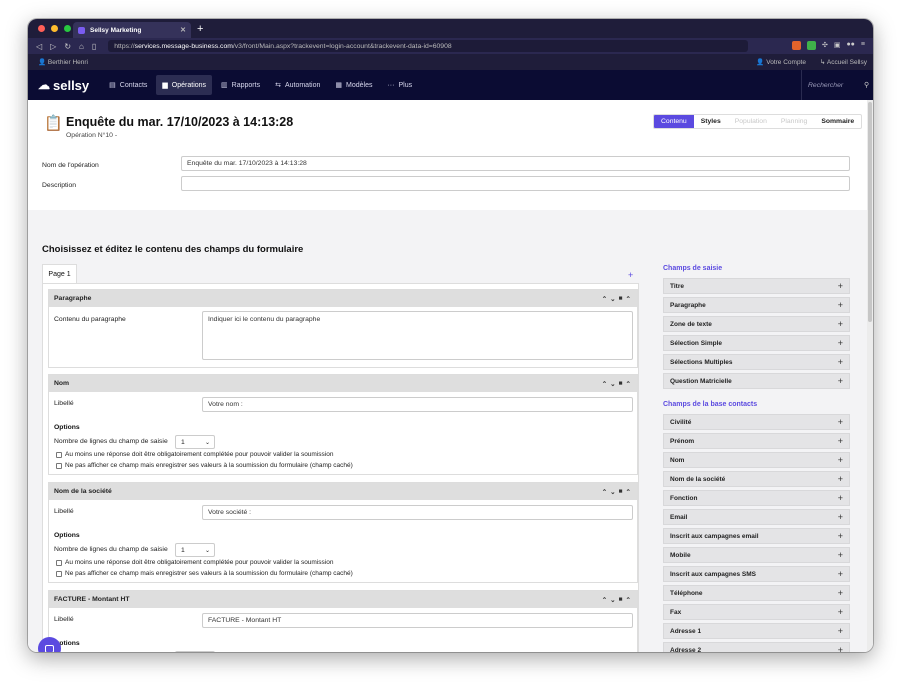 The image size is (900, 689). What do you see at coordinates (343, 298) in the screenshot?
I see `field-block-header: Paragraphe ⌃ ⌄ ■ ⌃` at bounding box center [343, 298].